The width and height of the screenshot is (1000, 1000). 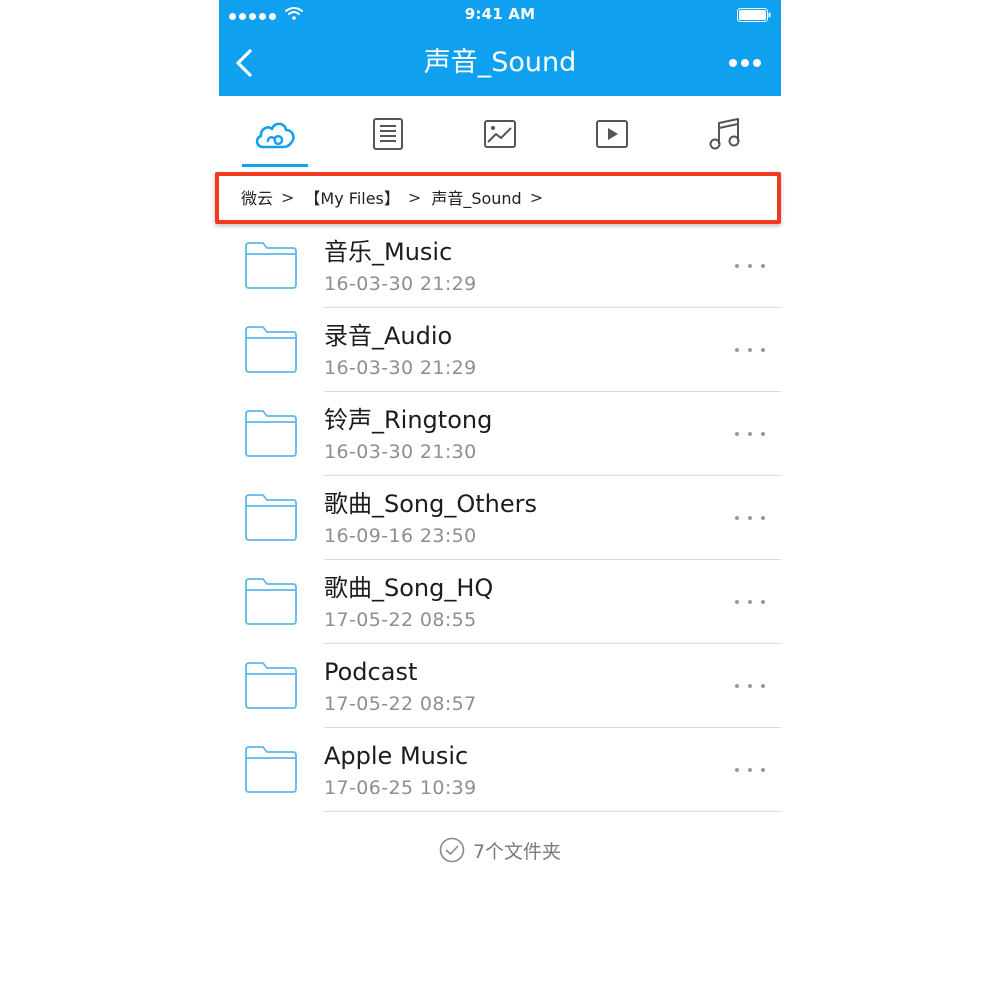 I want to click on breadcrumb-item-weiyun: 微云, so click(x=257, y=197).